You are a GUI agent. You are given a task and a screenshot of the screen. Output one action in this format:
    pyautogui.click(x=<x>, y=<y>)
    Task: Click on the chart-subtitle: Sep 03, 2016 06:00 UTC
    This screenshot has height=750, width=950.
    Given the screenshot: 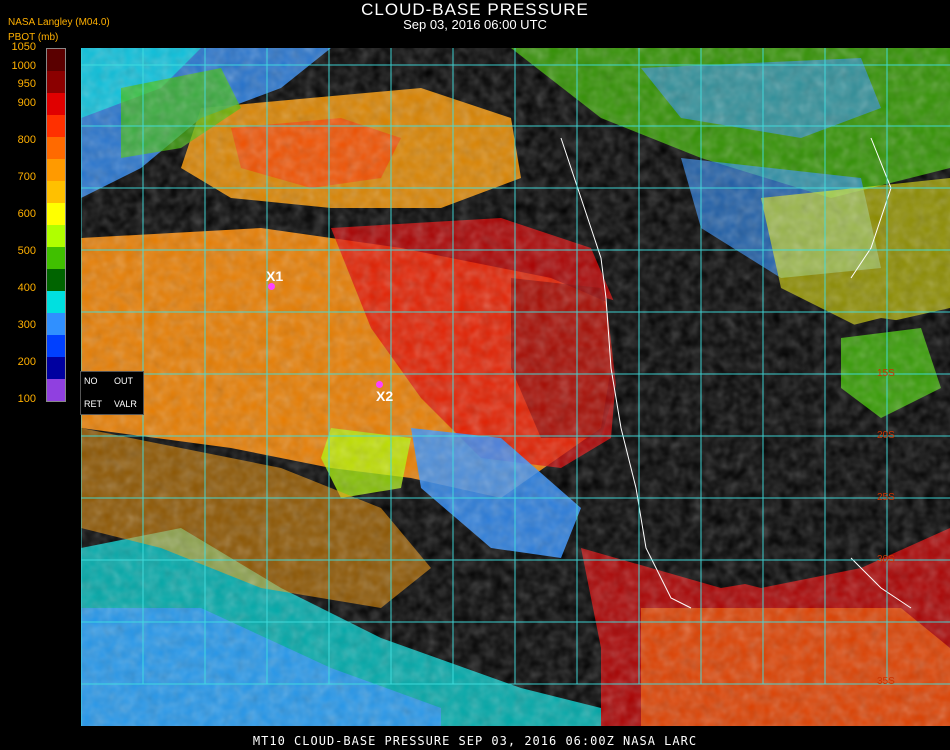 What is the action you would take?
    pyautogui.click(x=475, y=24)
    